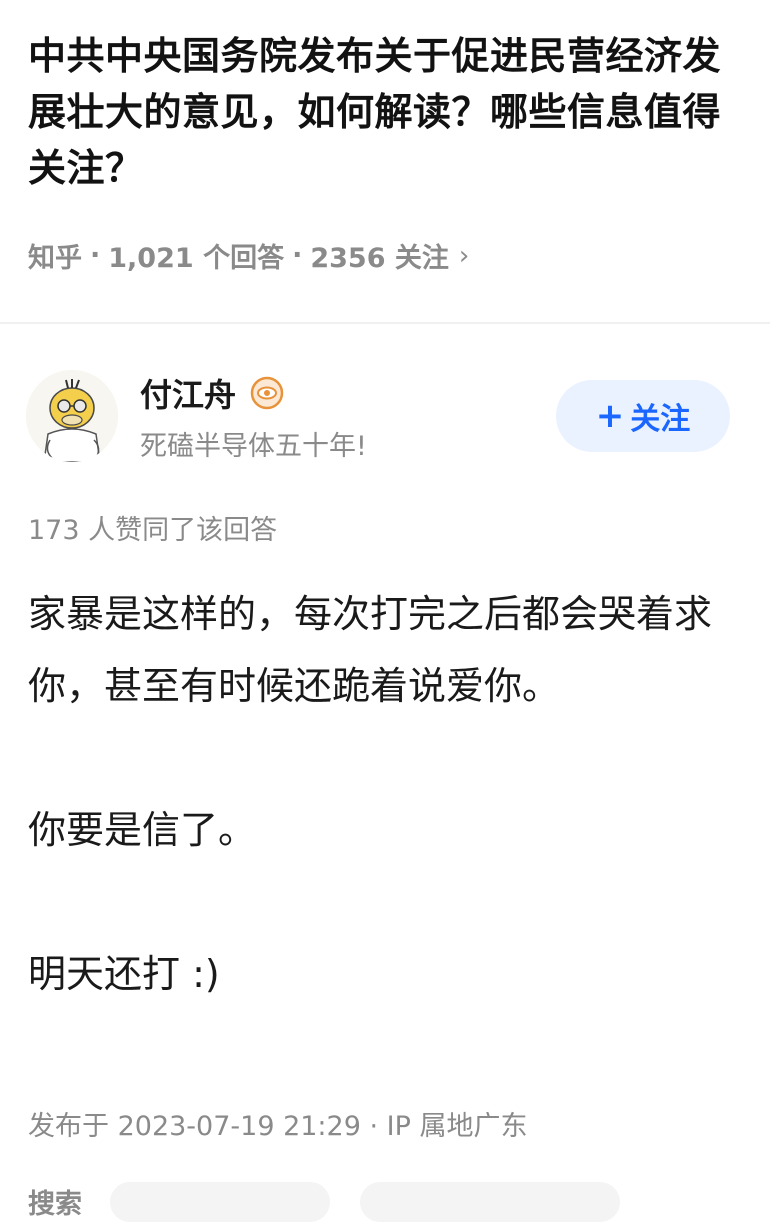 The height and width of the screenshot is (1222, 770). I want to click on question-title: 中共中央国务院发布关于促进民营经济发展壮大的意见，如何解读？哪些信息值得关注？, so click(388, 112).